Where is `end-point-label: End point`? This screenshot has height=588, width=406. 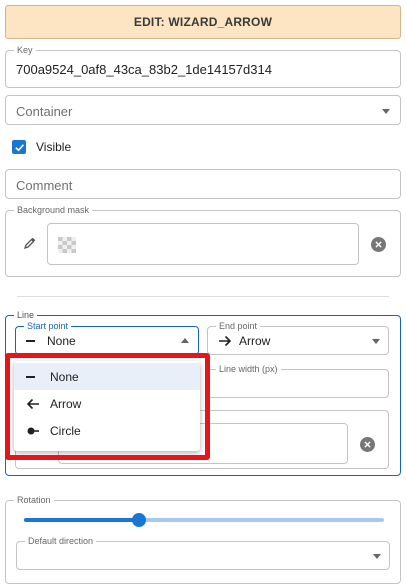
end-point-label: End point is located at coordinates (238, 326).